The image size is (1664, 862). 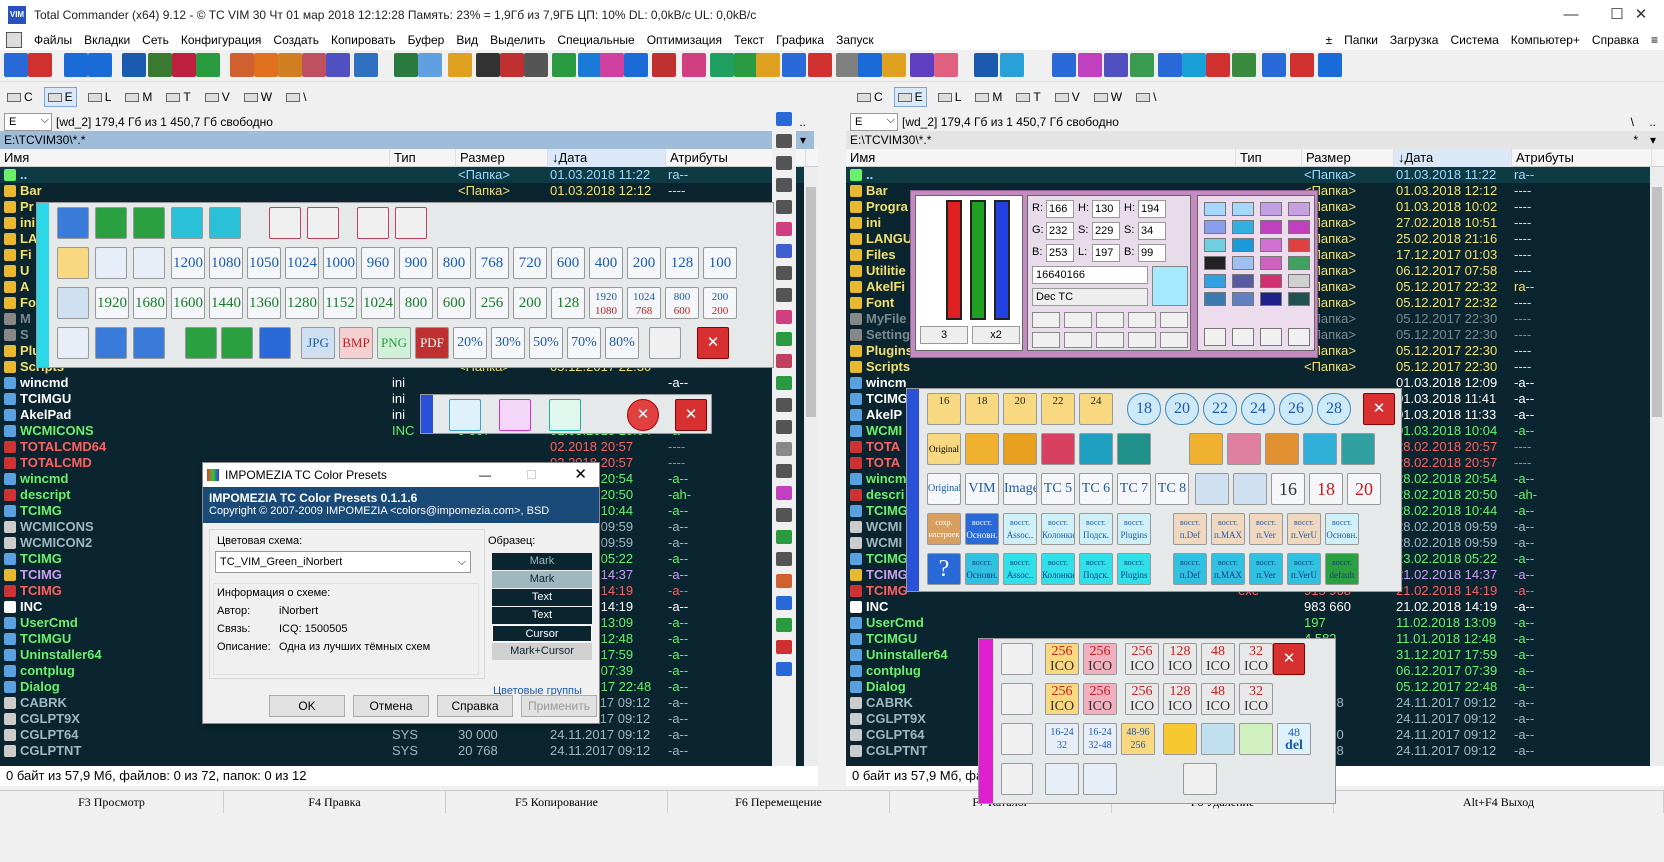 I want to click on rotate-left-icon, so click(x=149, y=343).